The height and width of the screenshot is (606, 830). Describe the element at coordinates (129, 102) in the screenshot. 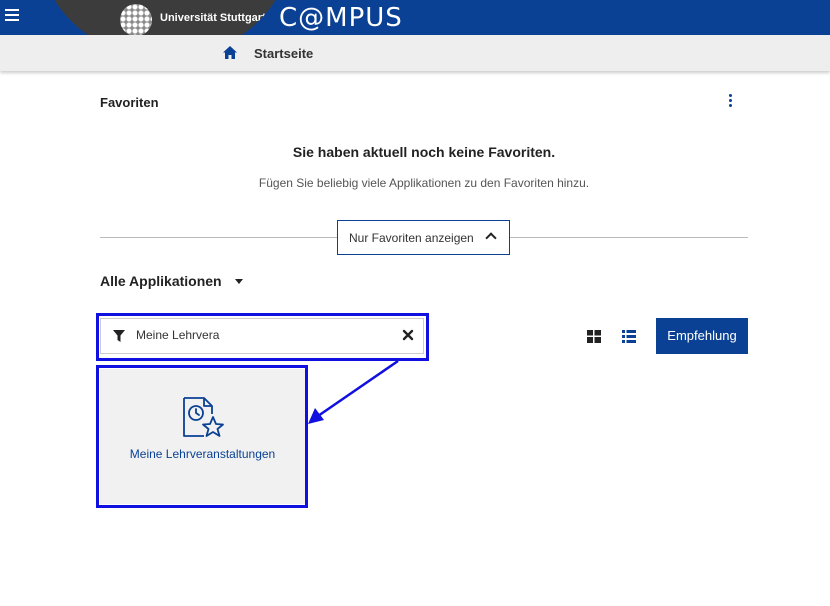

I see `favorites-heading: Favoriten` at that location.